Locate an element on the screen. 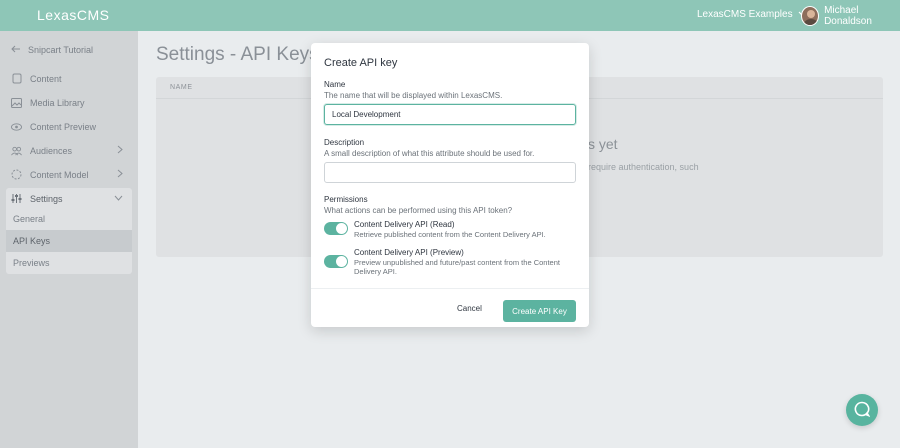 The height and width of the screenshot is (448, 900). content-icon is located at coordinates (16, 78).